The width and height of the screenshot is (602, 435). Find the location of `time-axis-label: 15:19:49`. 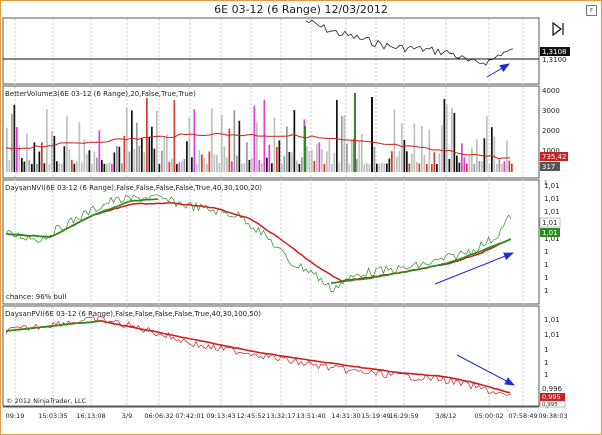

time-axis-label: 15:19:49 is located at coordinates (375, 416).